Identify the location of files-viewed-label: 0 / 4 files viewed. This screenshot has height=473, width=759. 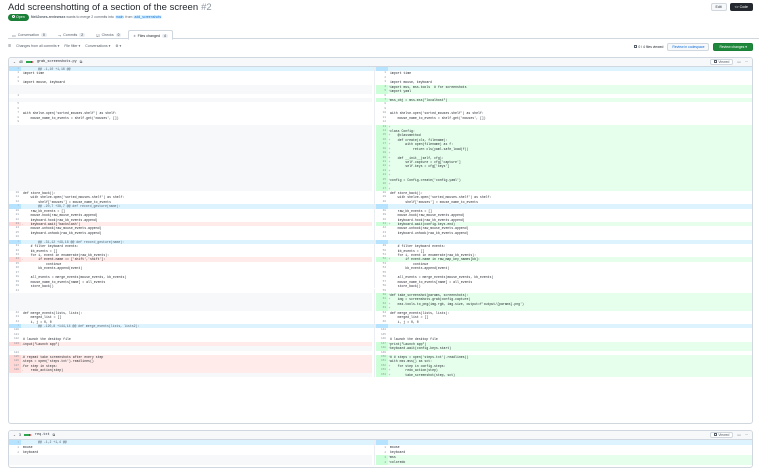
(651, 47).